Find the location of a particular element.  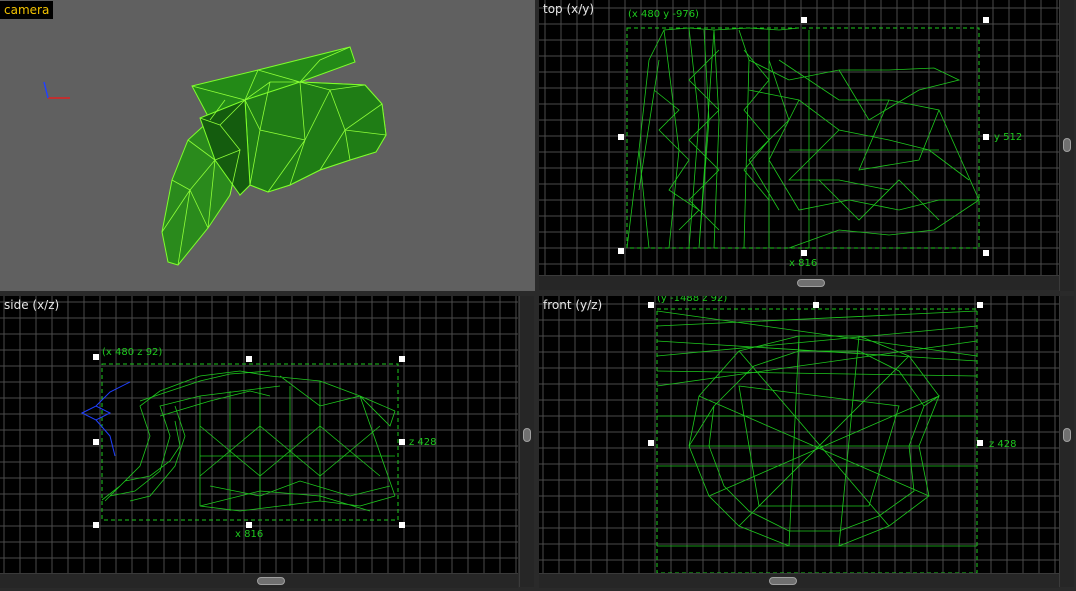

side-corner-annotation: (x 480 z 92) is located at coordinates (132, 352).